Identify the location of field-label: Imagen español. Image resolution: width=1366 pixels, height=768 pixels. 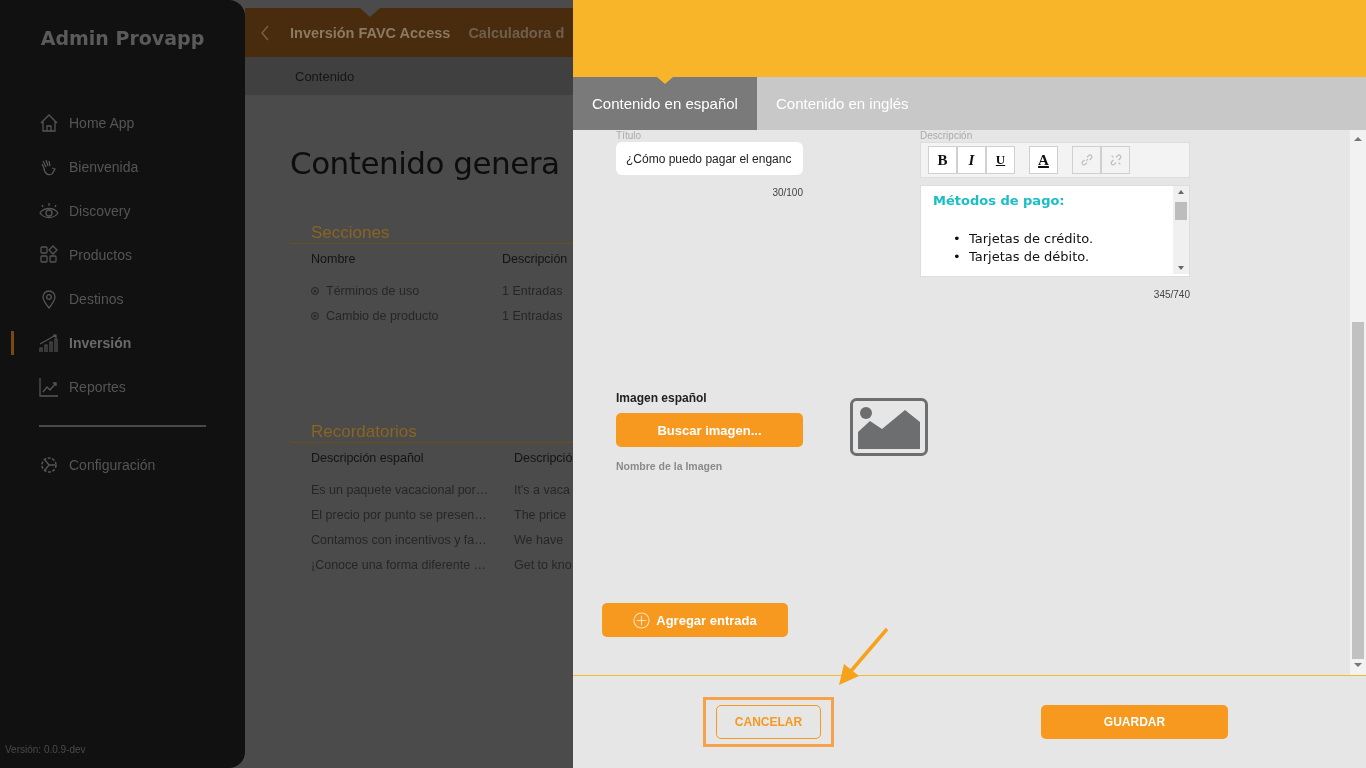
(662, 398).